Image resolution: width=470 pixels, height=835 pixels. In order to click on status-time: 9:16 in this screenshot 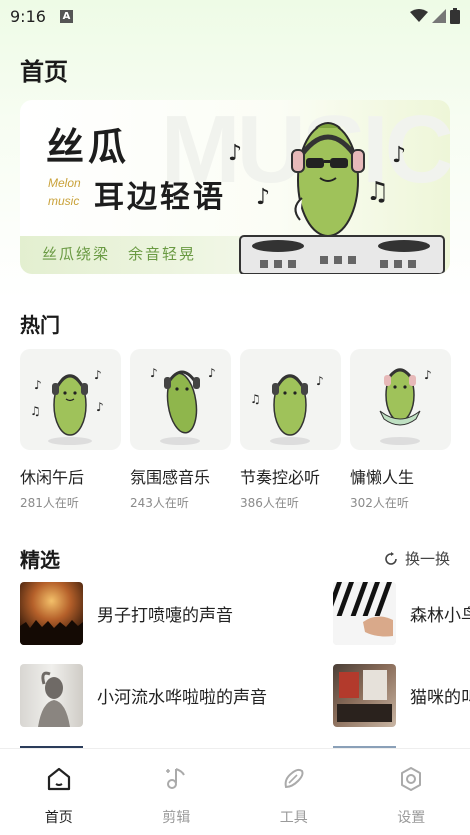, I will do `click(28, 16)`.